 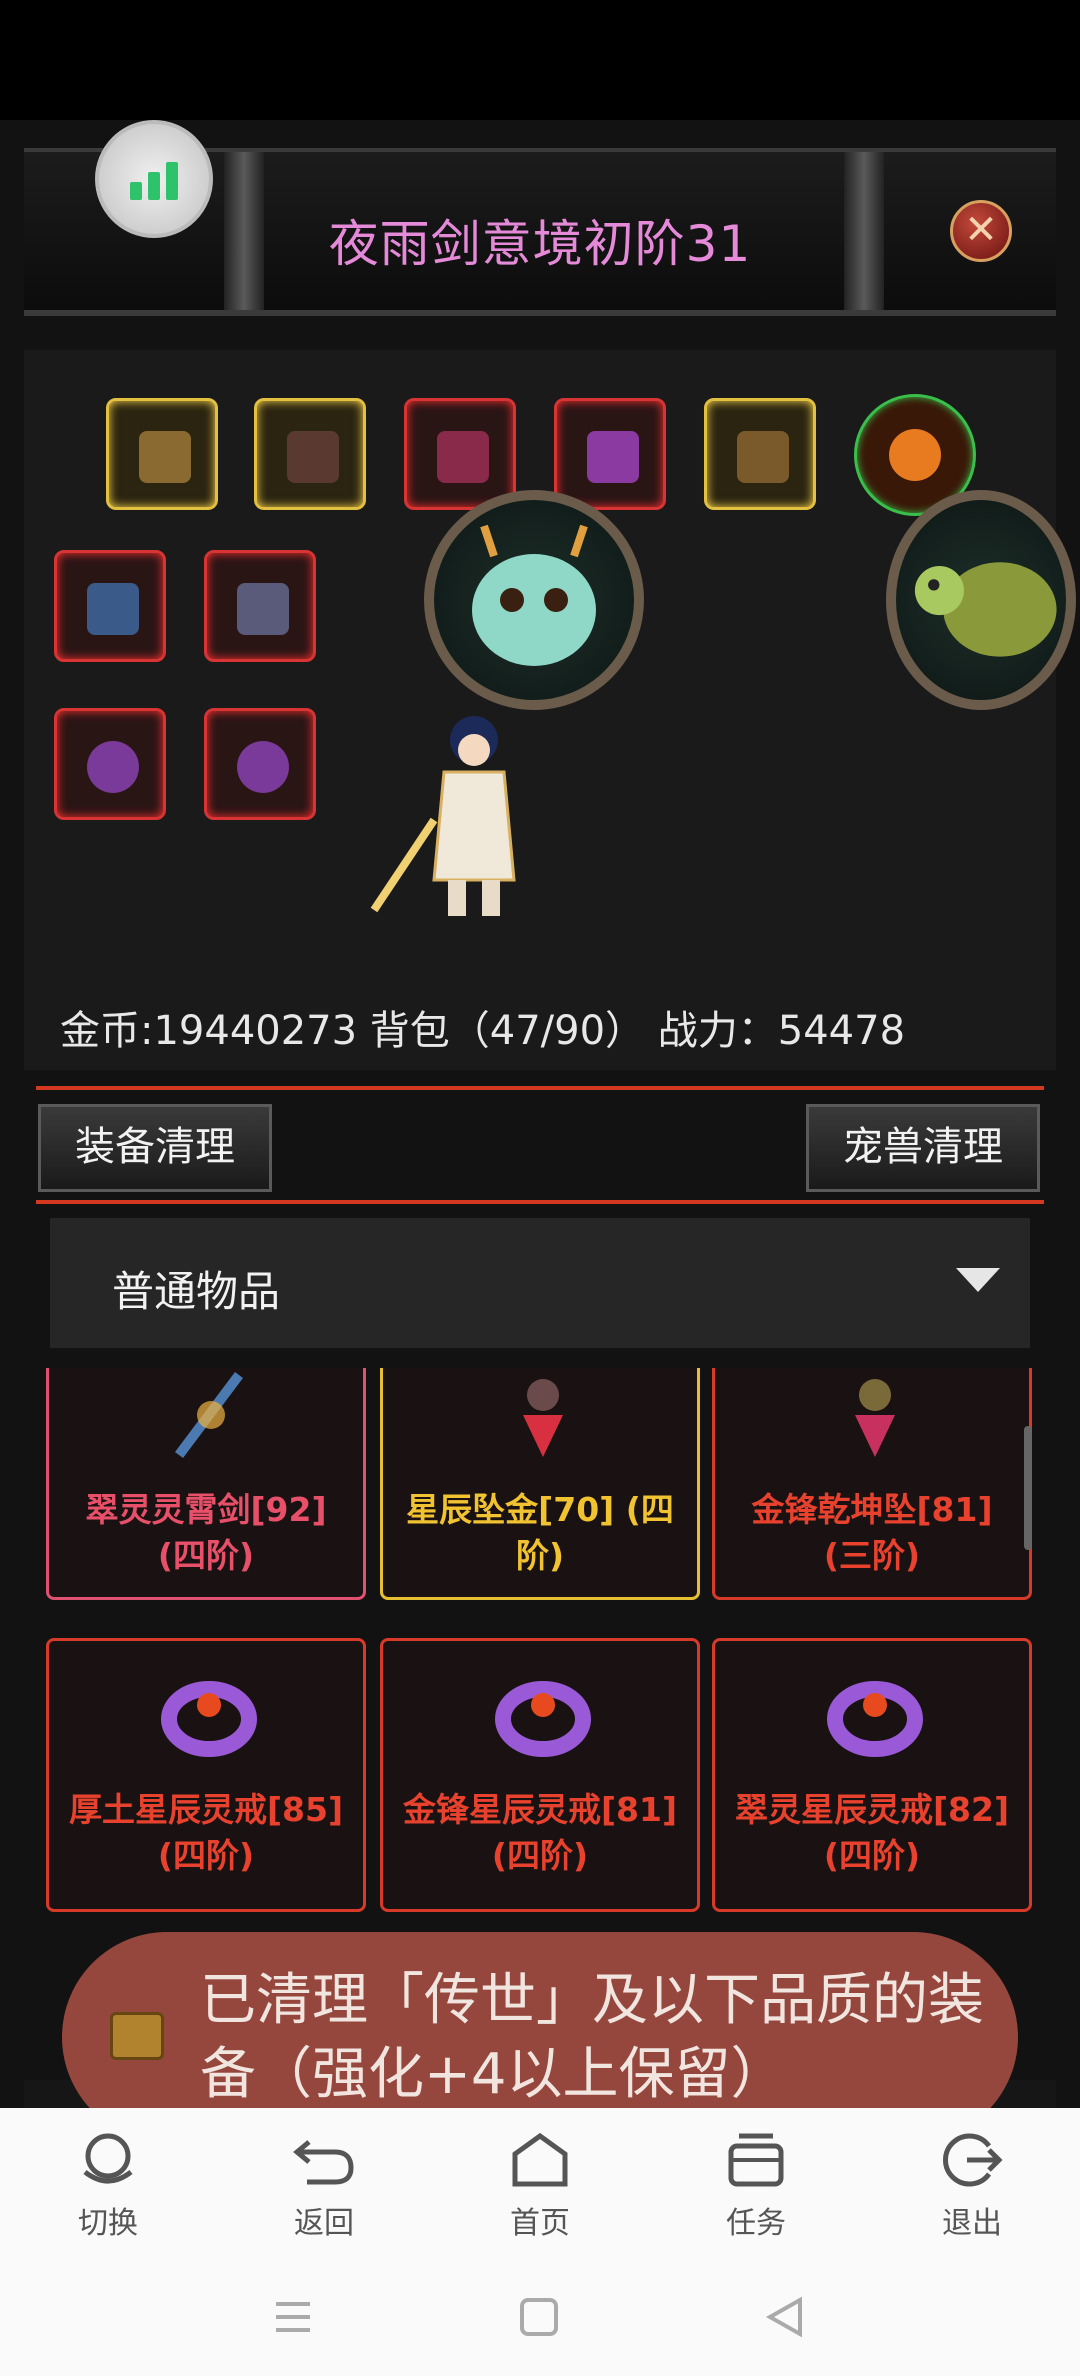 I want to click on nav-switch: 切换, so click(x=108, y=2182).